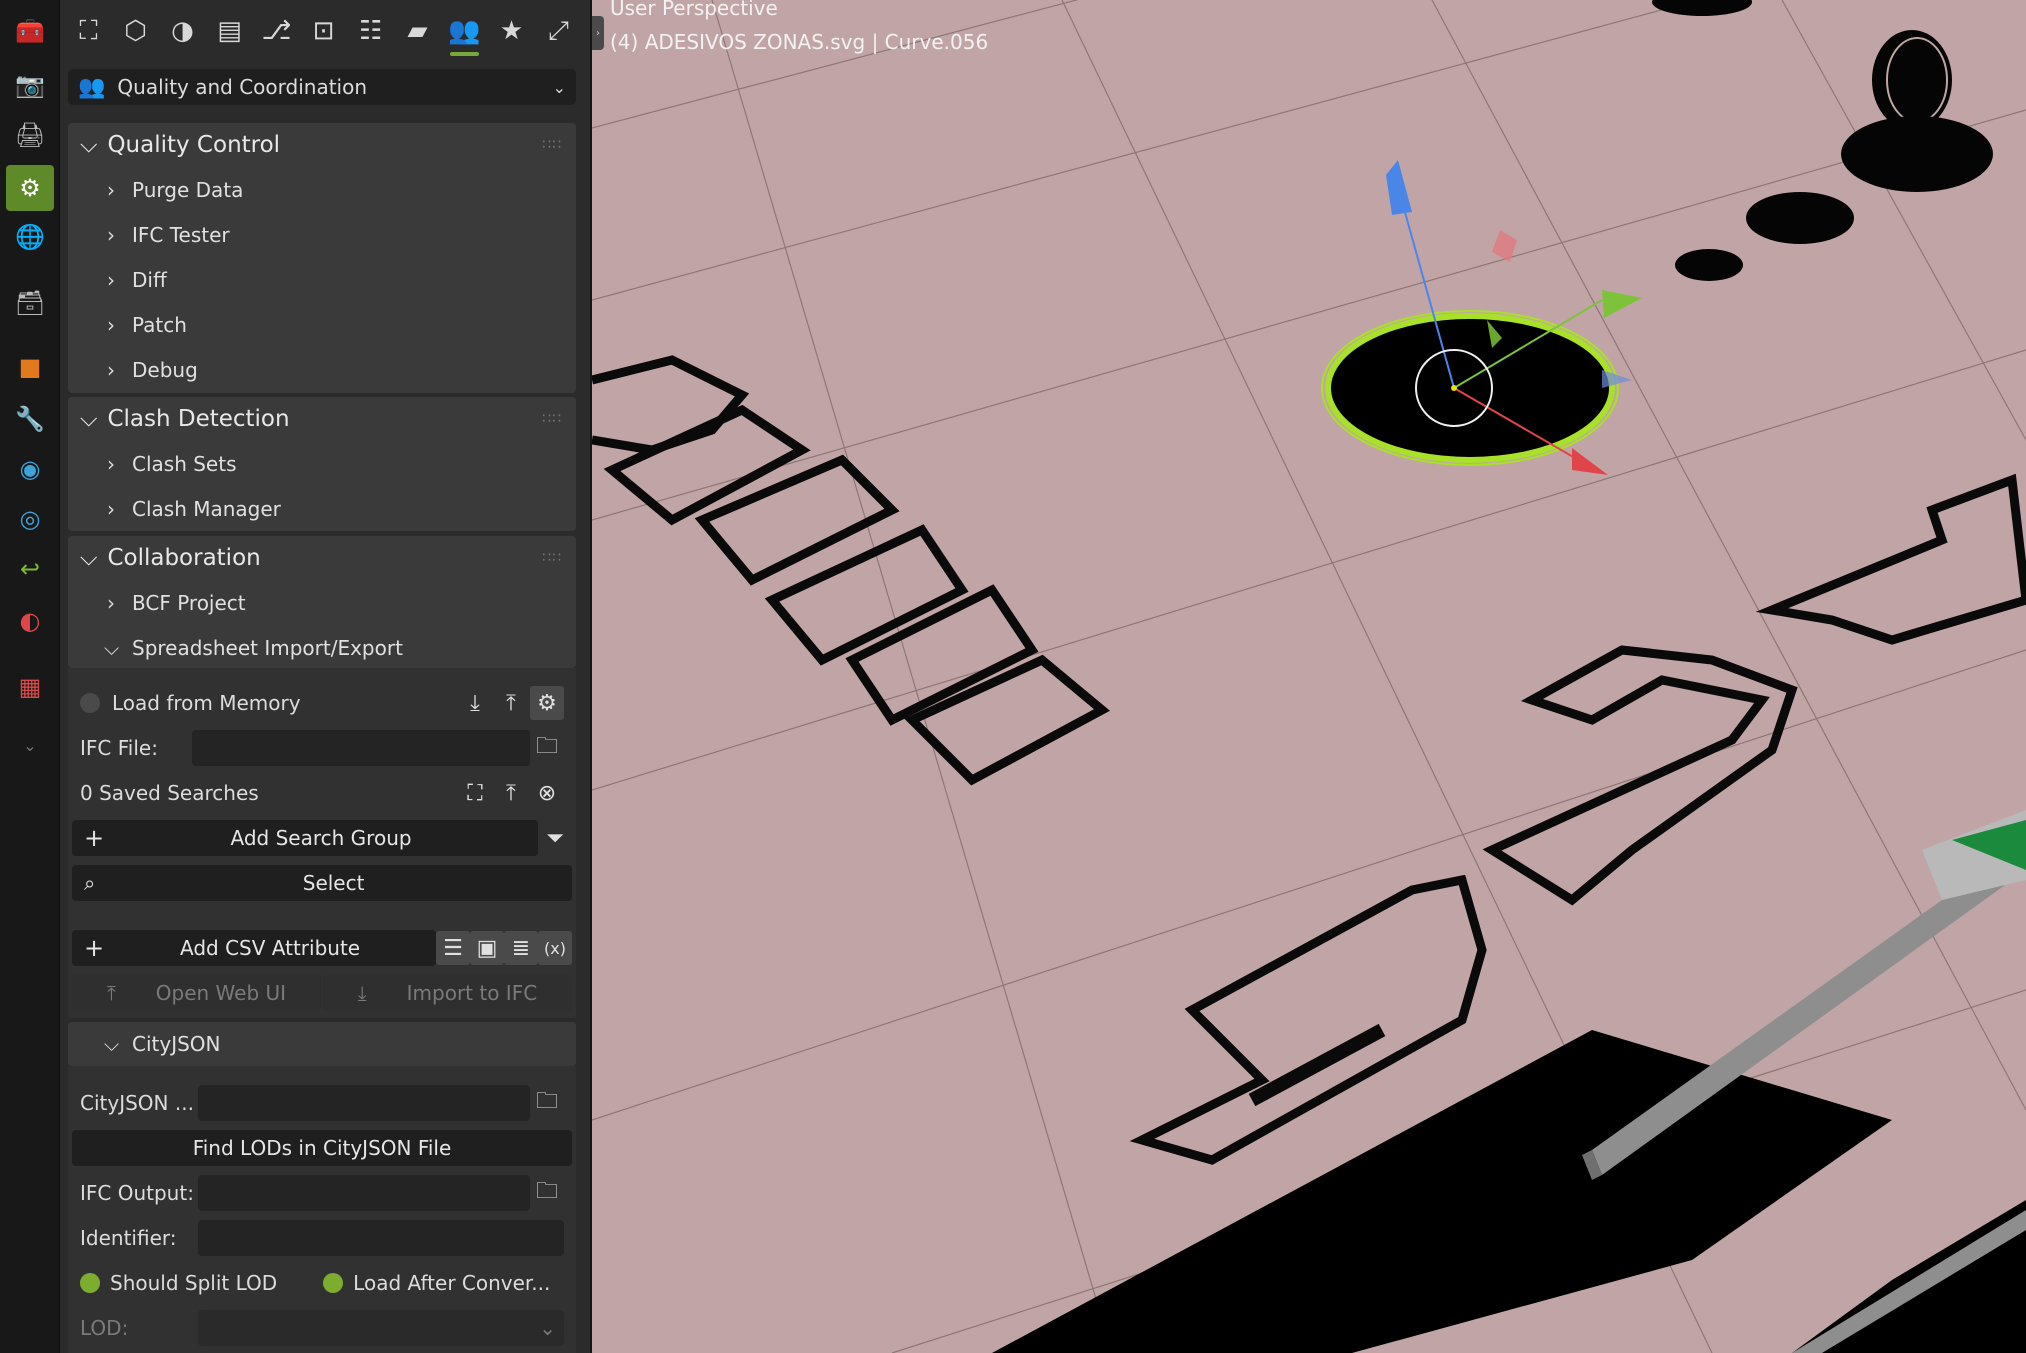 This screenshot has width=2026, height=1353. What do you see at coordinates (370, 31) in the screenshot?
I see `scheduling-icon: ☷` at bounding box center [370, 31].